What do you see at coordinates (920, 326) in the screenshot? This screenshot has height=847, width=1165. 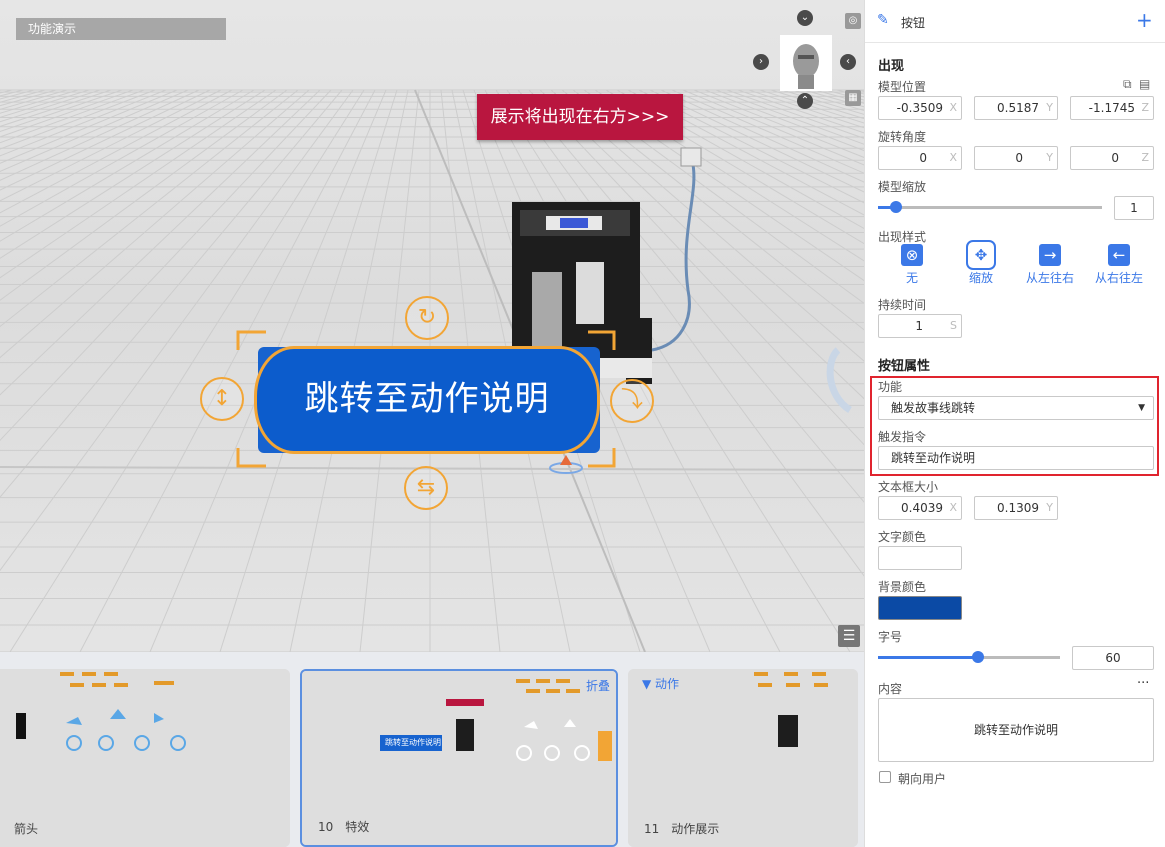 I see `duration-input: 1S` at bounding box center [920, 326].